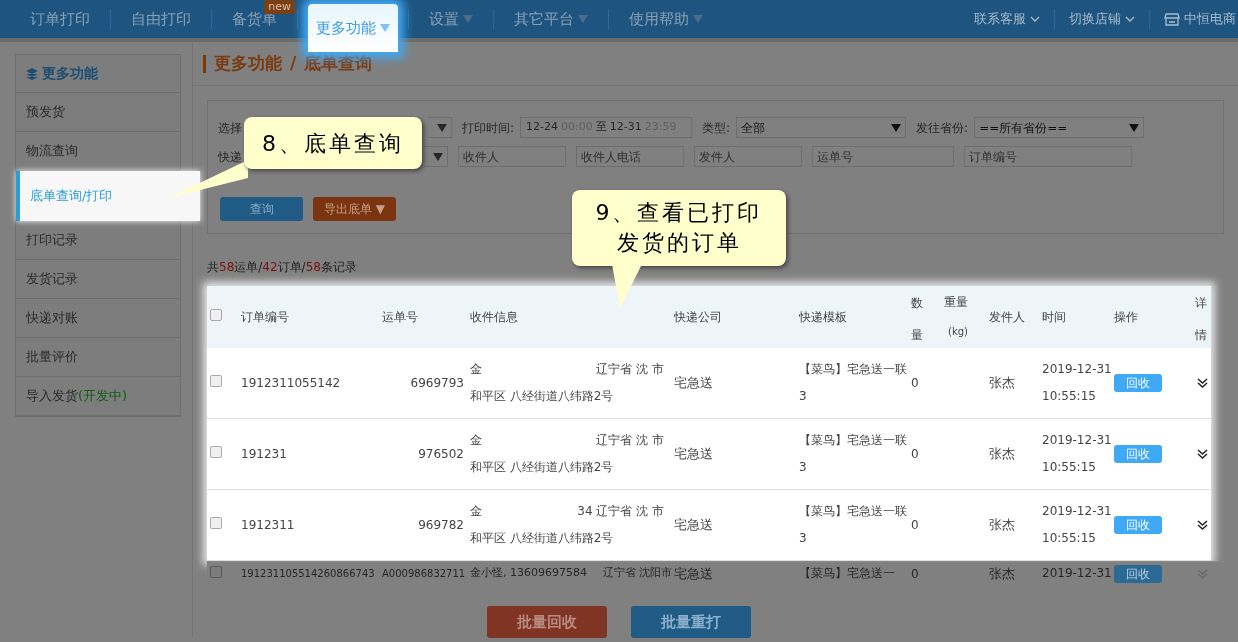 This screenshot has height=642, width=1238. What do you see at coordinates (333, 143) in the screenshot?
I see `callout: 8、底单查询` at bounding box center [333, 143].